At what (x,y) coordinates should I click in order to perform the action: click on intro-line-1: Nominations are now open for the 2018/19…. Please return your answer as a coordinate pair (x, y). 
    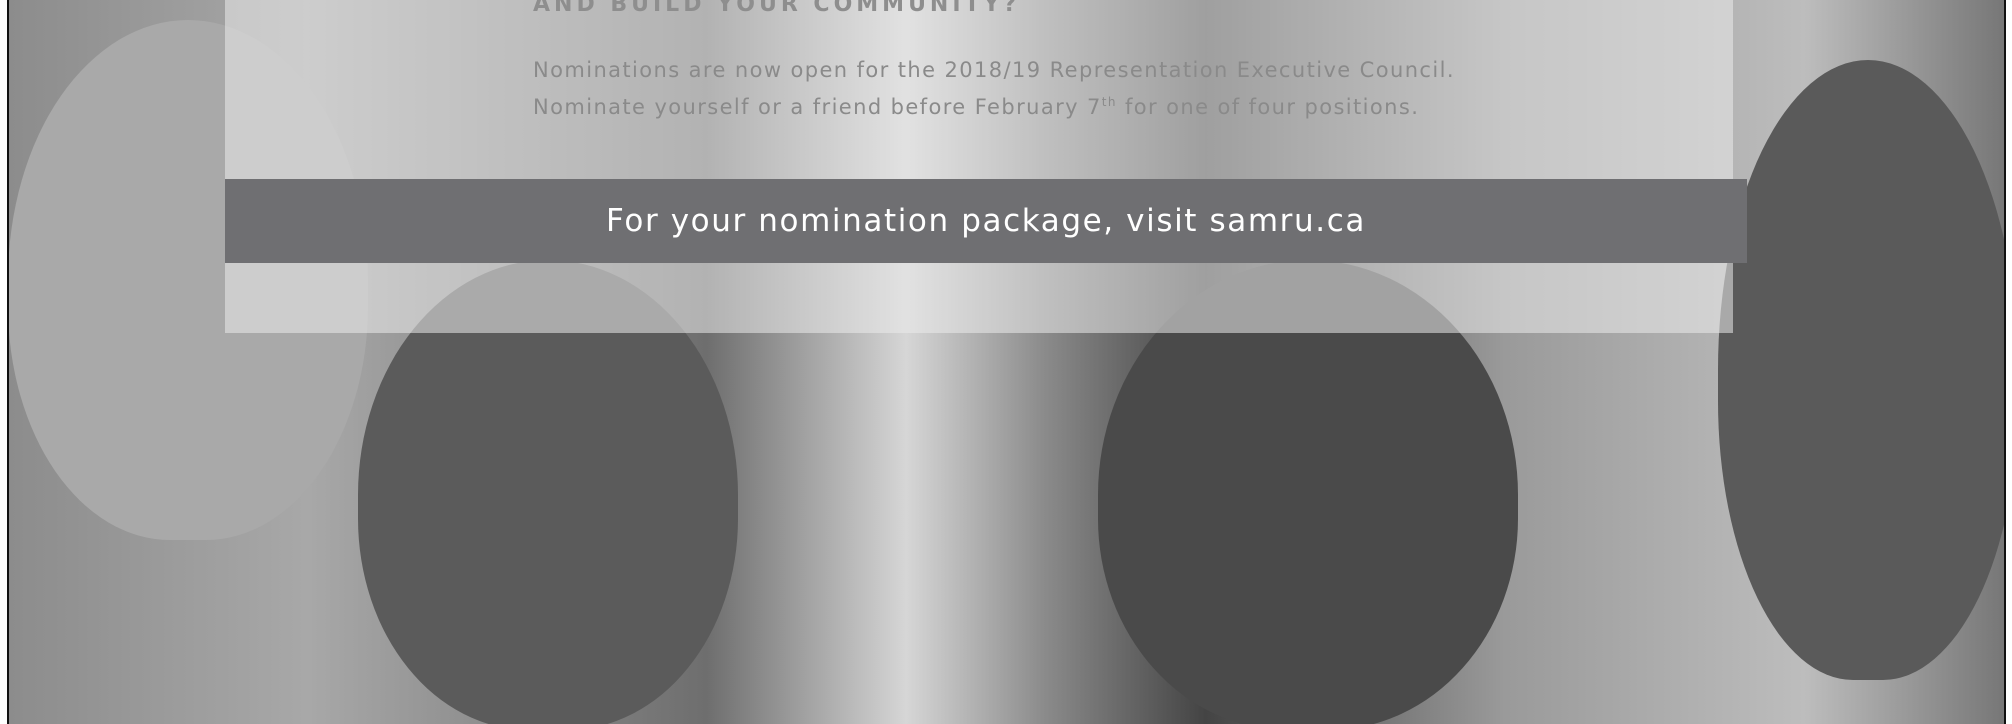
    Looking at the image, I should click on (994, 70).